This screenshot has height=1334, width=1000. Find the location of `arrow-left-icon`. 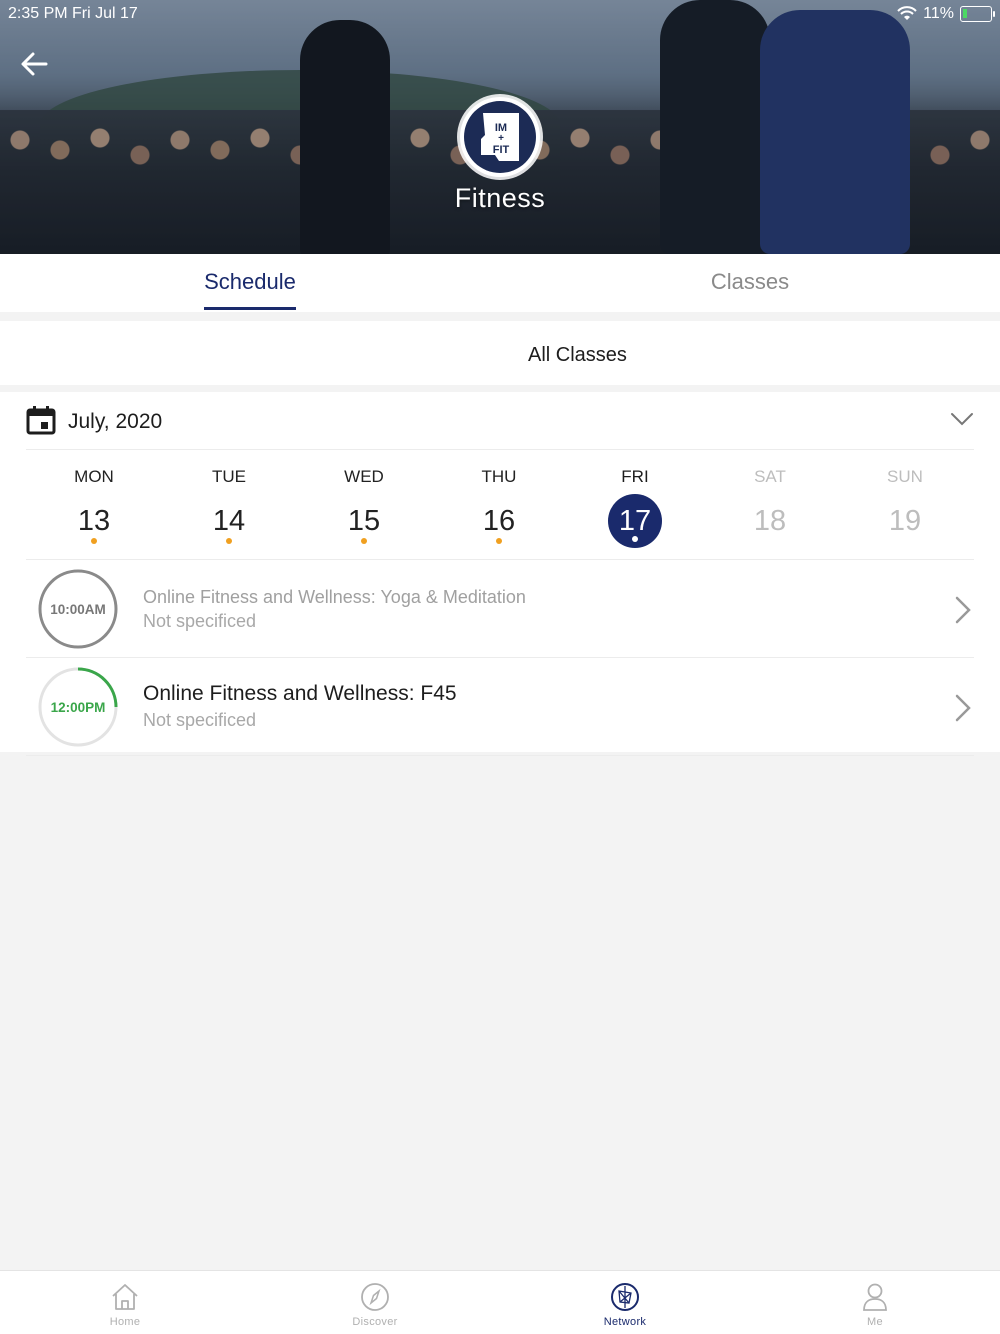

arrow-left-icon is located at coordinates (34, 64).